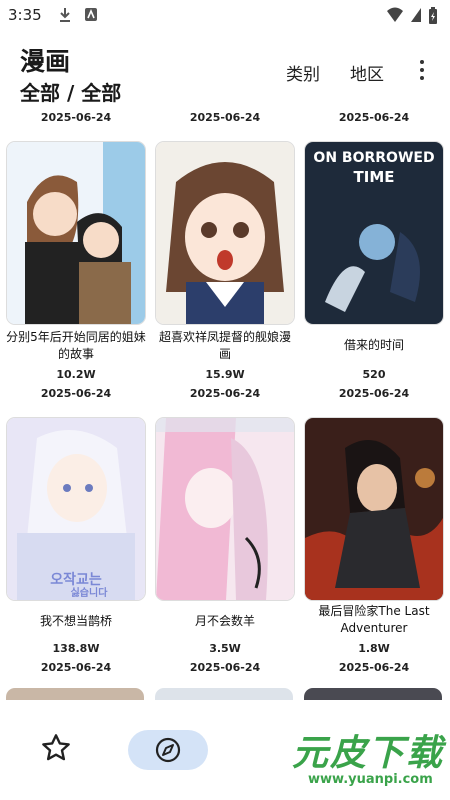 The height and width of the screenshot is (800, 450). What do you see at coordinates (225, 374) in the screenshot?
I see `view-count: 15.9W` at bounding box center [225, 374].